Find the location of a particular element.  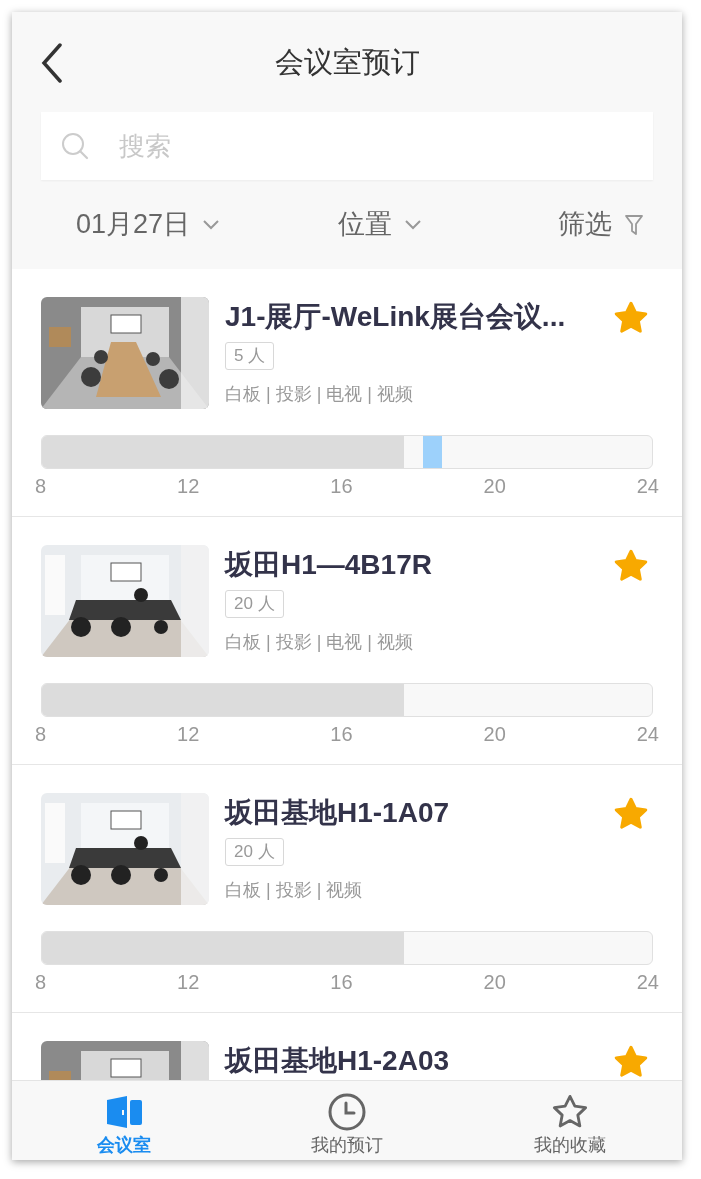

tab: 我的收藏 is located at coordinates (570, 1120).